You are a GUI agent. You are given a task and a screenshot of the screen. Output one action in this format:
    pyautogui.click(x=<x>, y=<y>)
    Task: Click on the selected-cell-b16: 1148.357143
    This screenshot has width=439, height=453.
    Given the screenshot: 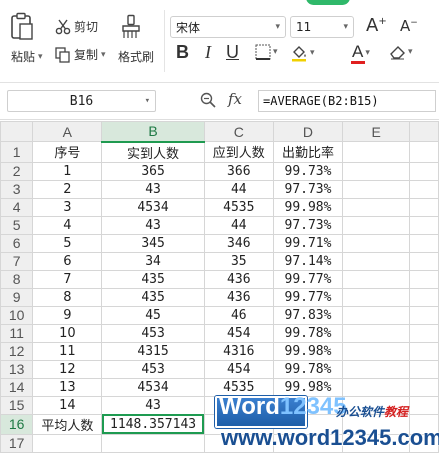 What is the action you would take?
    pyautogui.click(x=153, y=424)
    